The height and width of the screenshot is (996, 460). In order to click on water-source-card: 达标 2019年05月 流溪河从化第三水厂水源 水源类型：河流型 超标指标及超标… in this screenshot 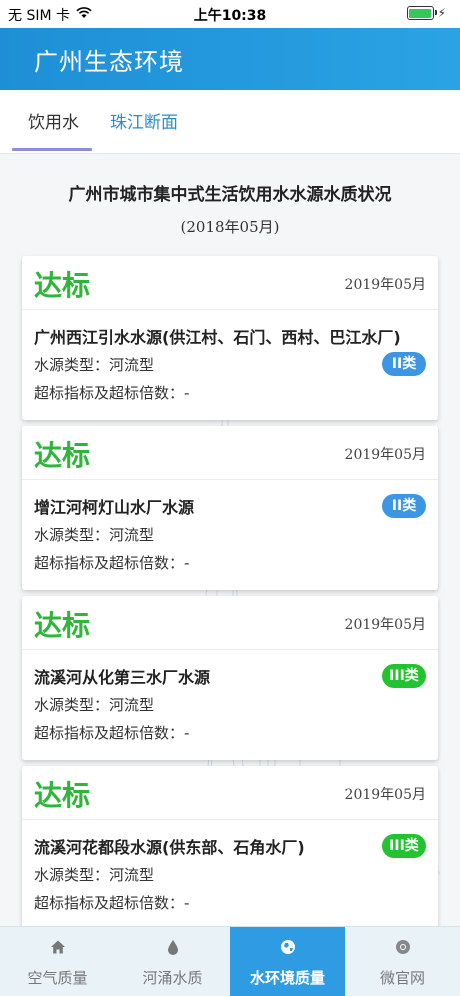, I will do `click(230, 678)`.